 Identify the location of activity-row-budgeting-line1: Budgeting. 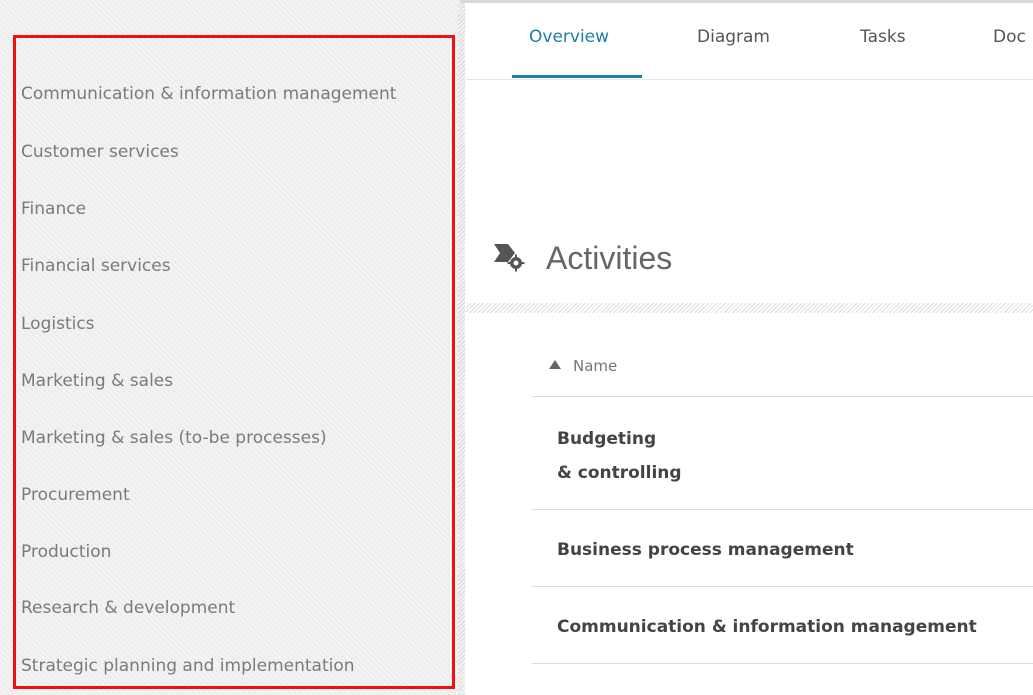
(606, 439).